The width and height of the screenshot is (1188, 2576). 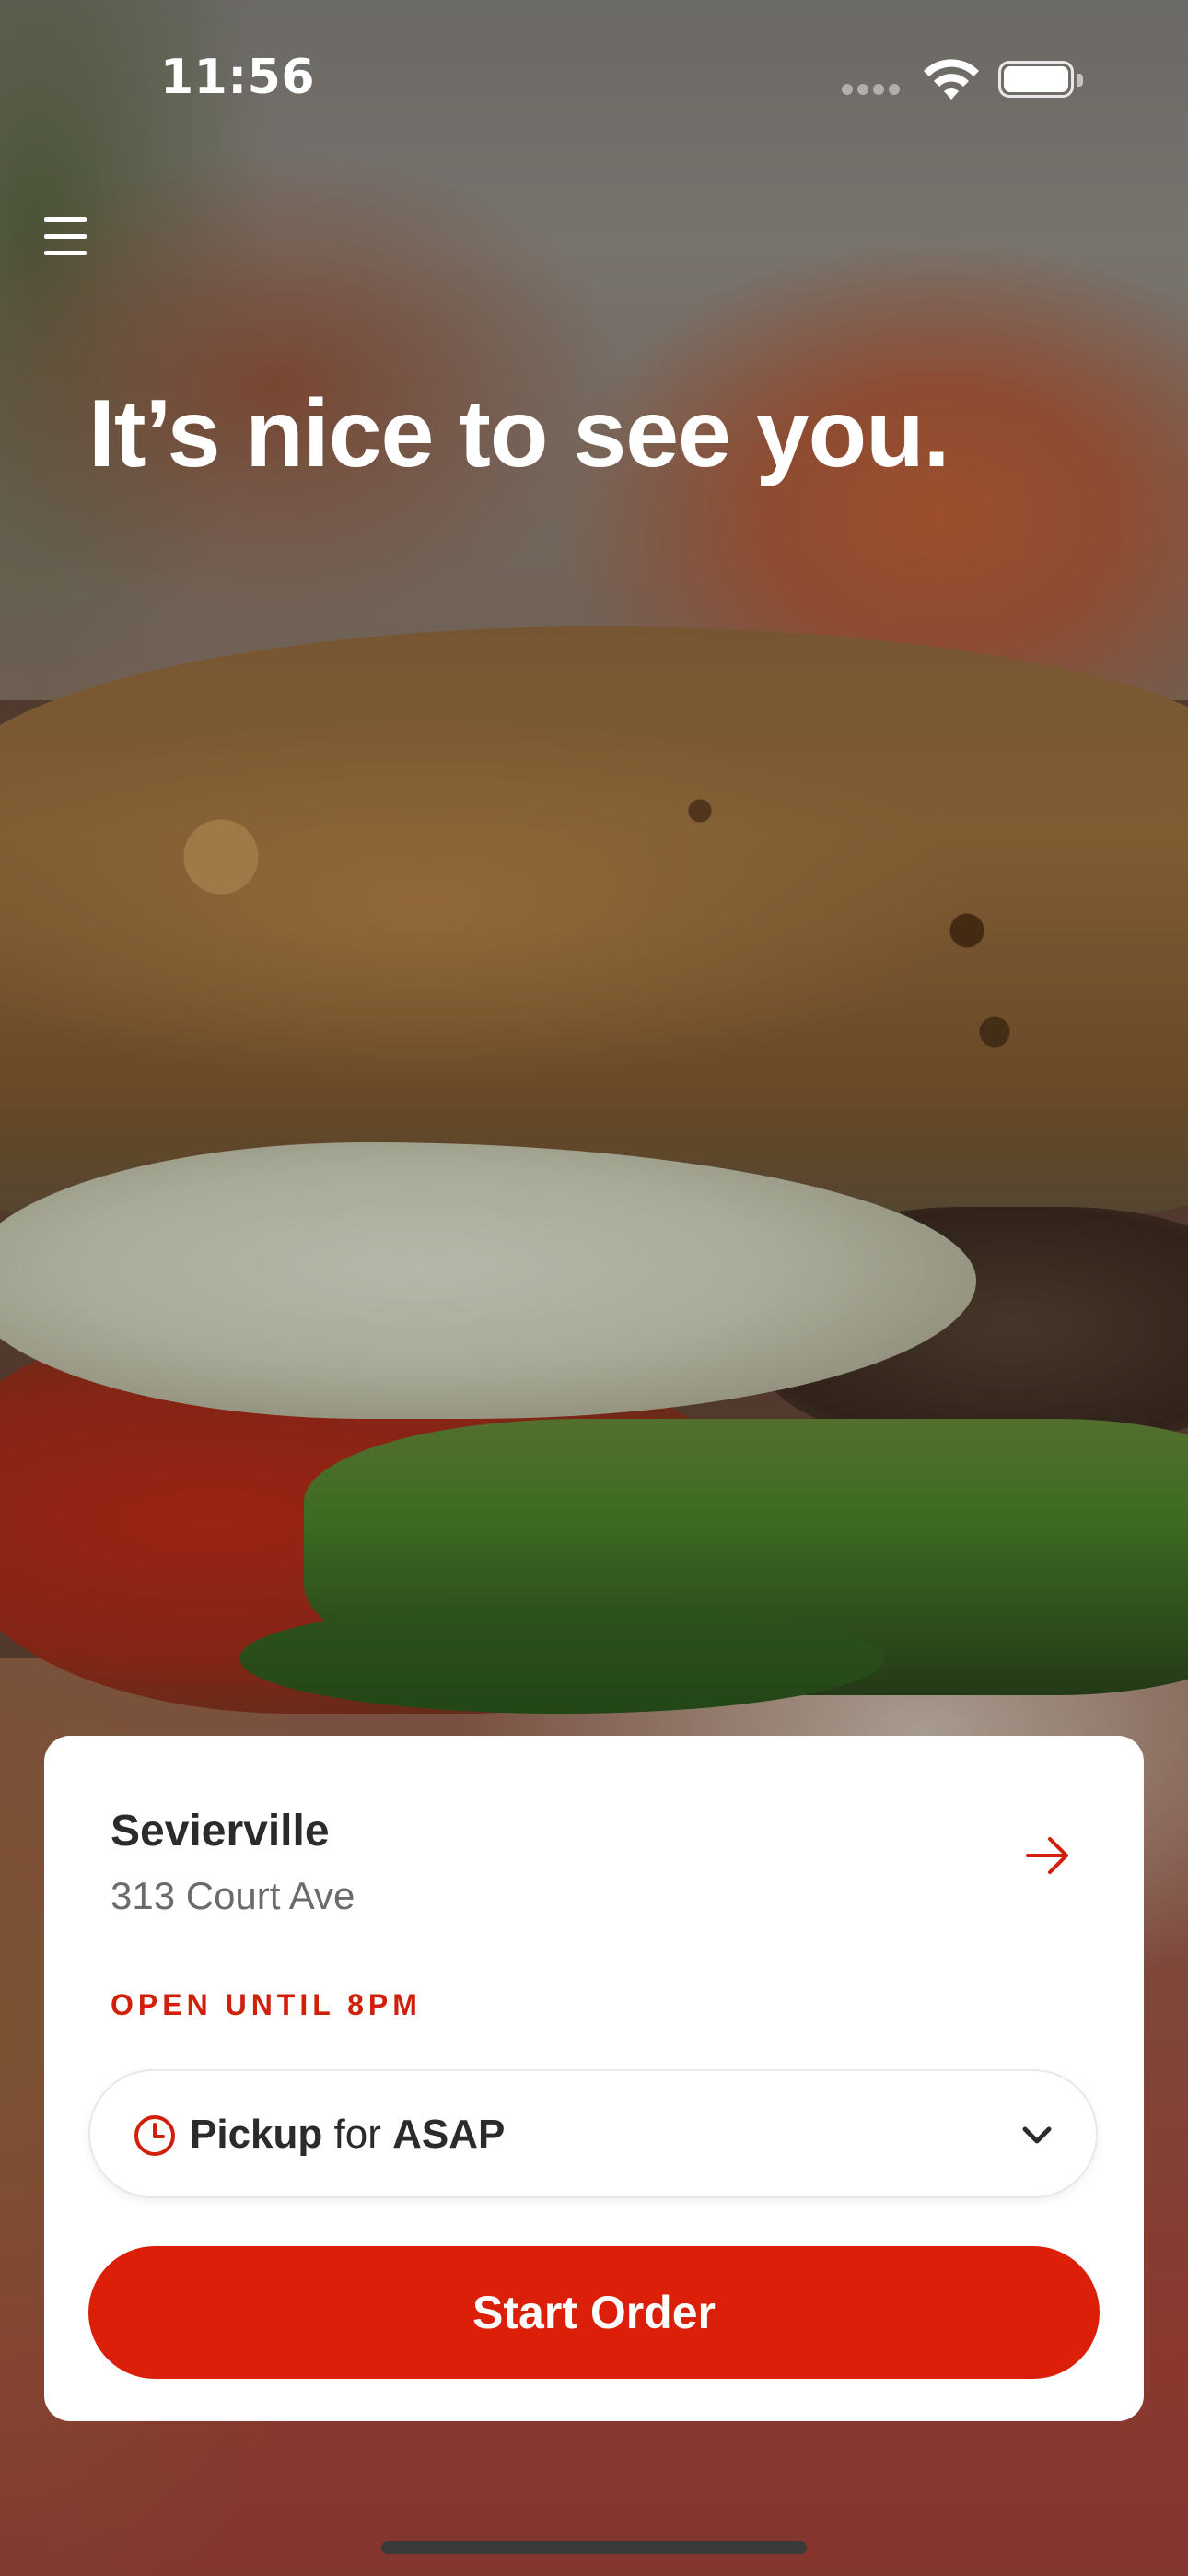 What do you see at coordinates (874, 89) in the screenshot?
I see `signal-icon` at bounding box center [874, 89].